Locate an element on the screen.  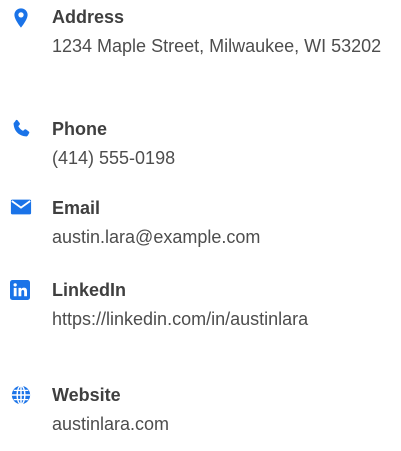
email-value: austin.lara@example.com is located at coordinates (156, 237).